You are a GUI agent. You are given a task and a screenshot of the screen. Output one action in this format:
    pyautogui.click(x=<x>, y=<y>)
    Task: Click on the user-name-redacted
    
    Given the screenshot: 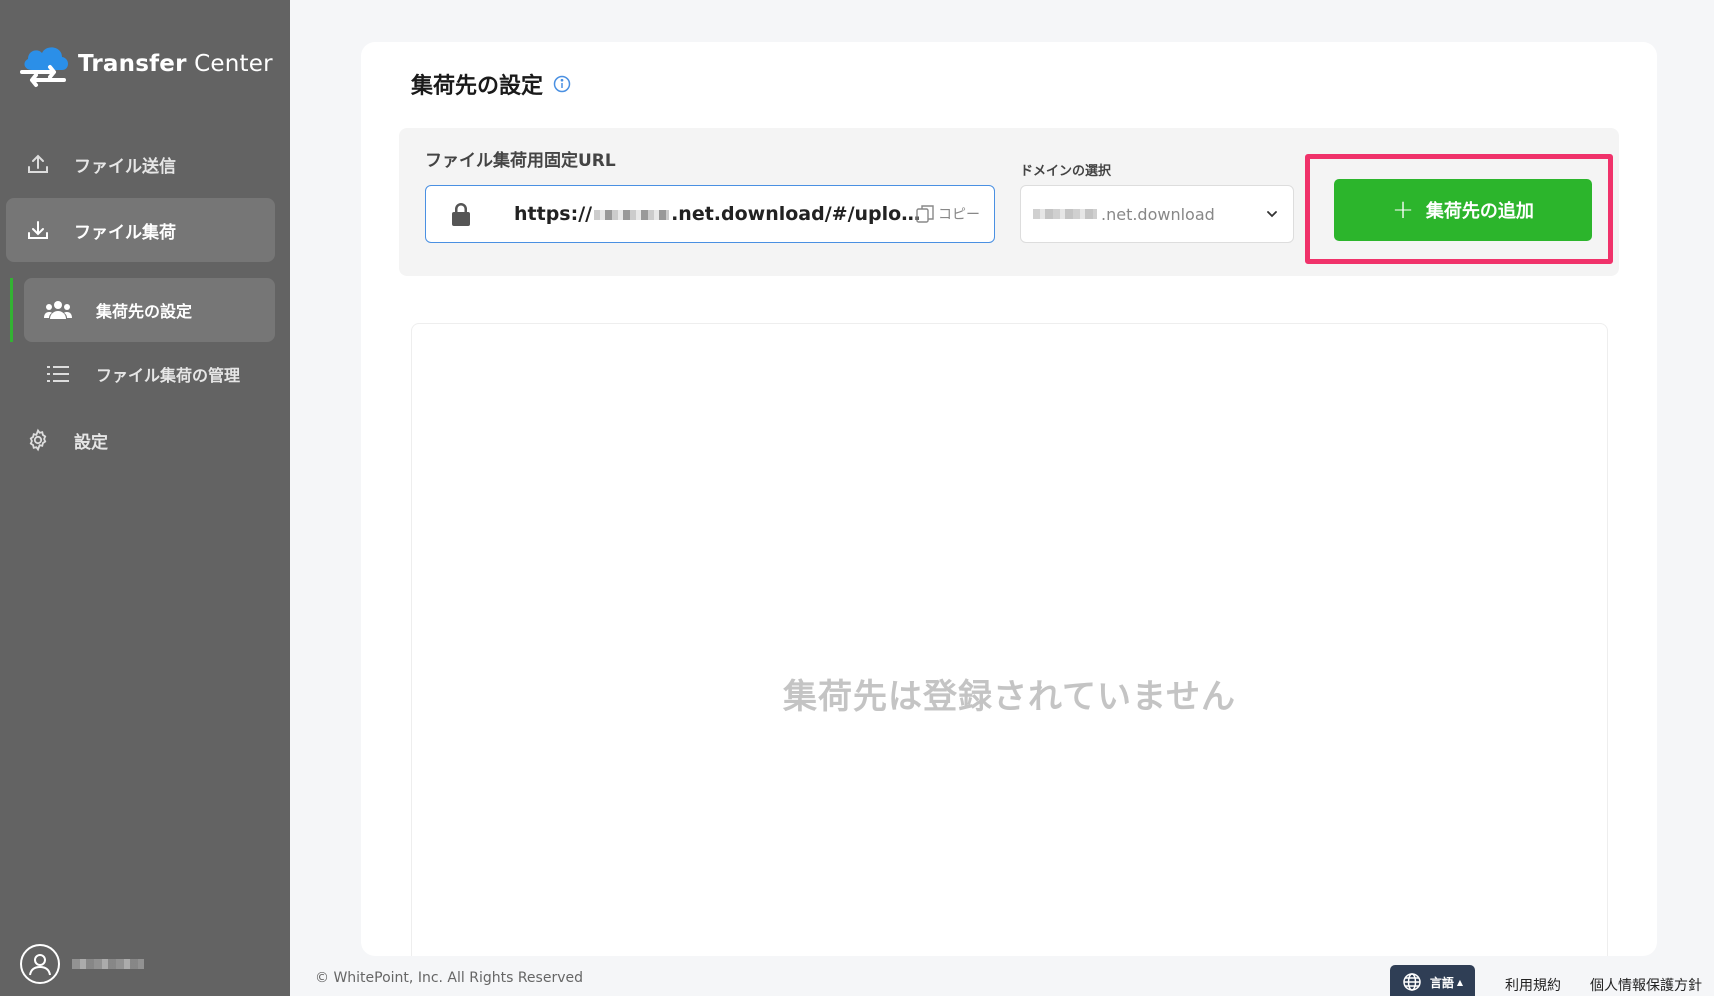 What is the action you would take?
    pyautogui.click(x=108, y=964)
    